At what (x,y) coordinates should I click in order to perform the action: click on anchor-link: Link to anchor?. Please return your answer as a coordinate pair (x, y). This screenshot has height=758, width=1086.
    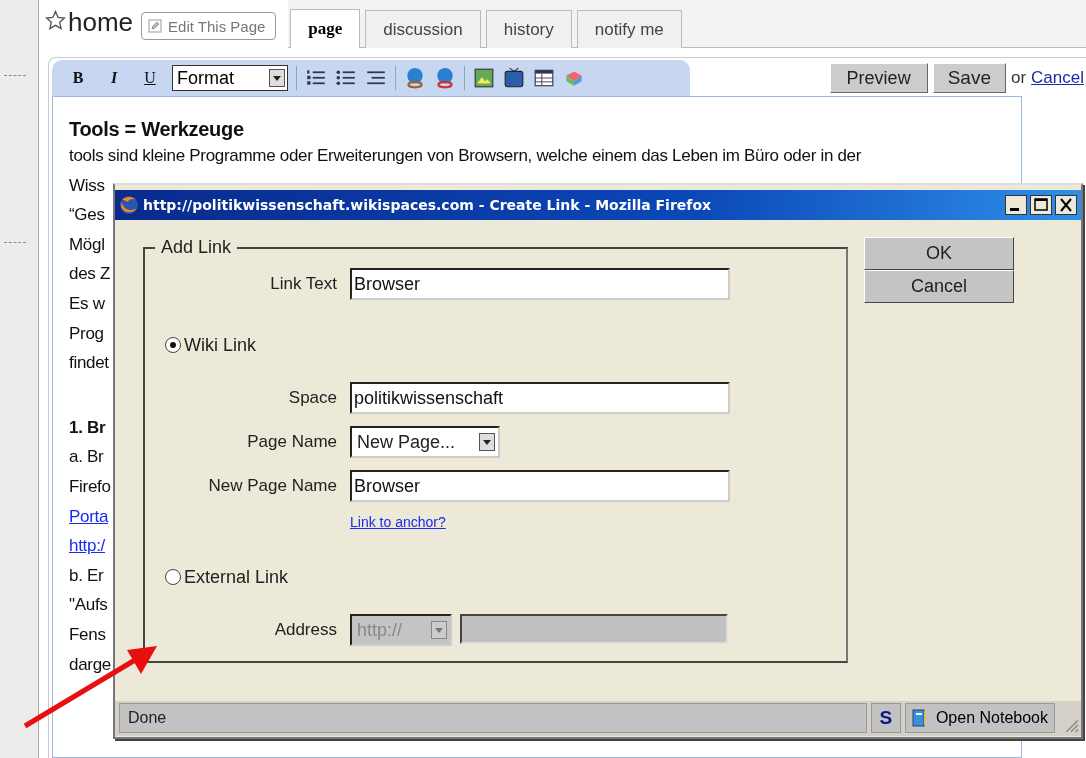
    Looking at the image, I should click on (598, 522).